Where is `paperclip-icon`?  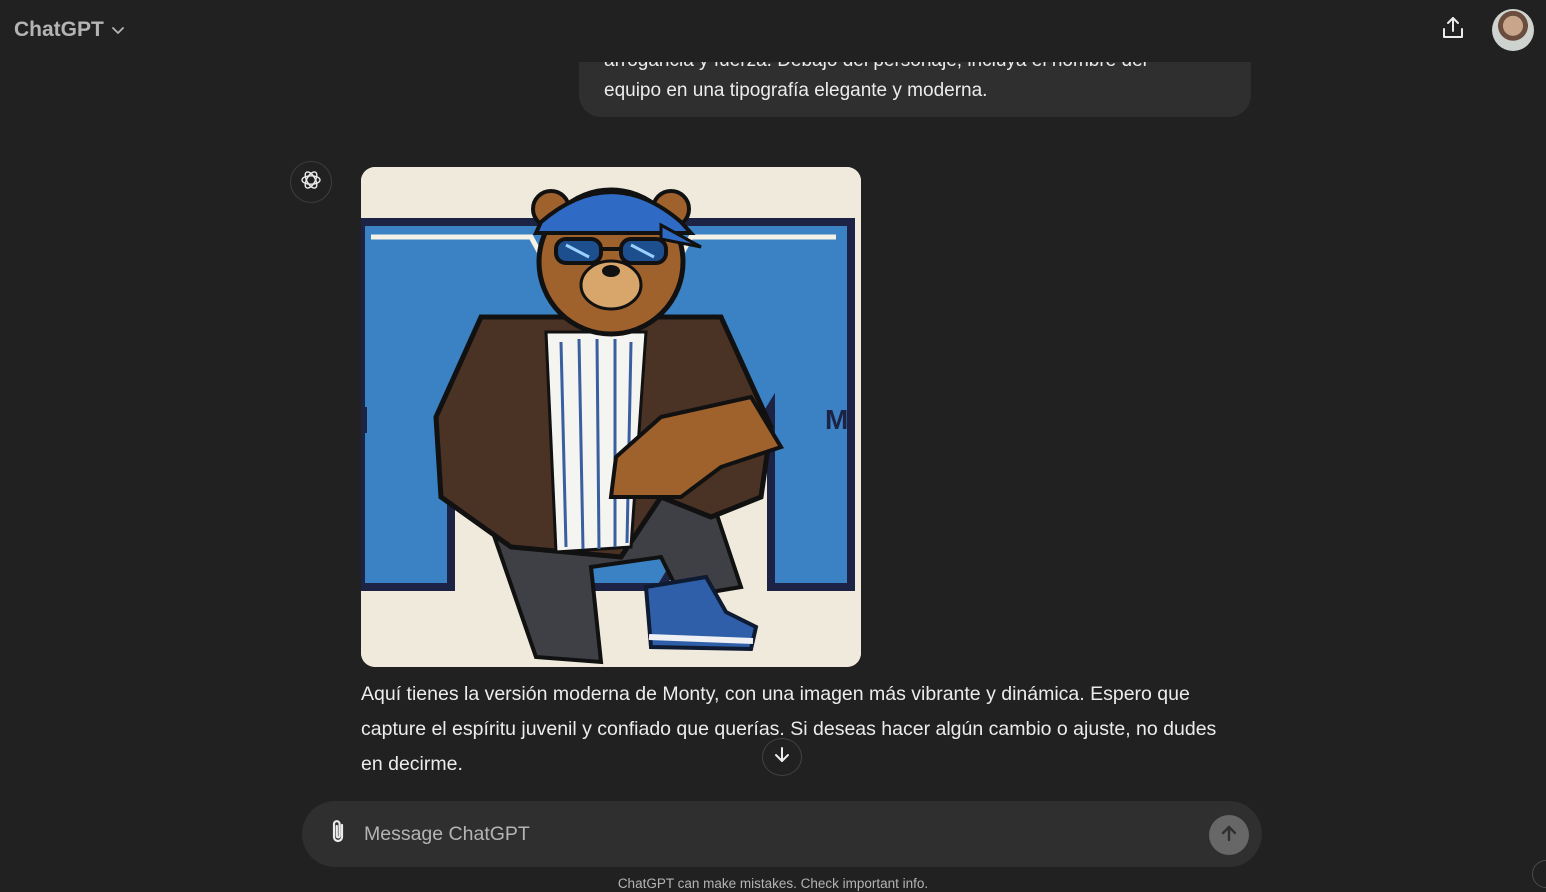
paperclip-icon is located at coordinates (338, 834).